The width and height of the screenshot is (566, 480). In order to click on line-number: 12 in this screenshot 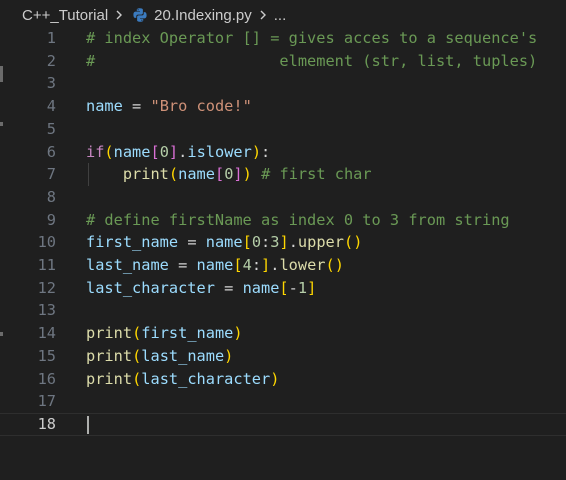, I will do `click(46, 287)`.